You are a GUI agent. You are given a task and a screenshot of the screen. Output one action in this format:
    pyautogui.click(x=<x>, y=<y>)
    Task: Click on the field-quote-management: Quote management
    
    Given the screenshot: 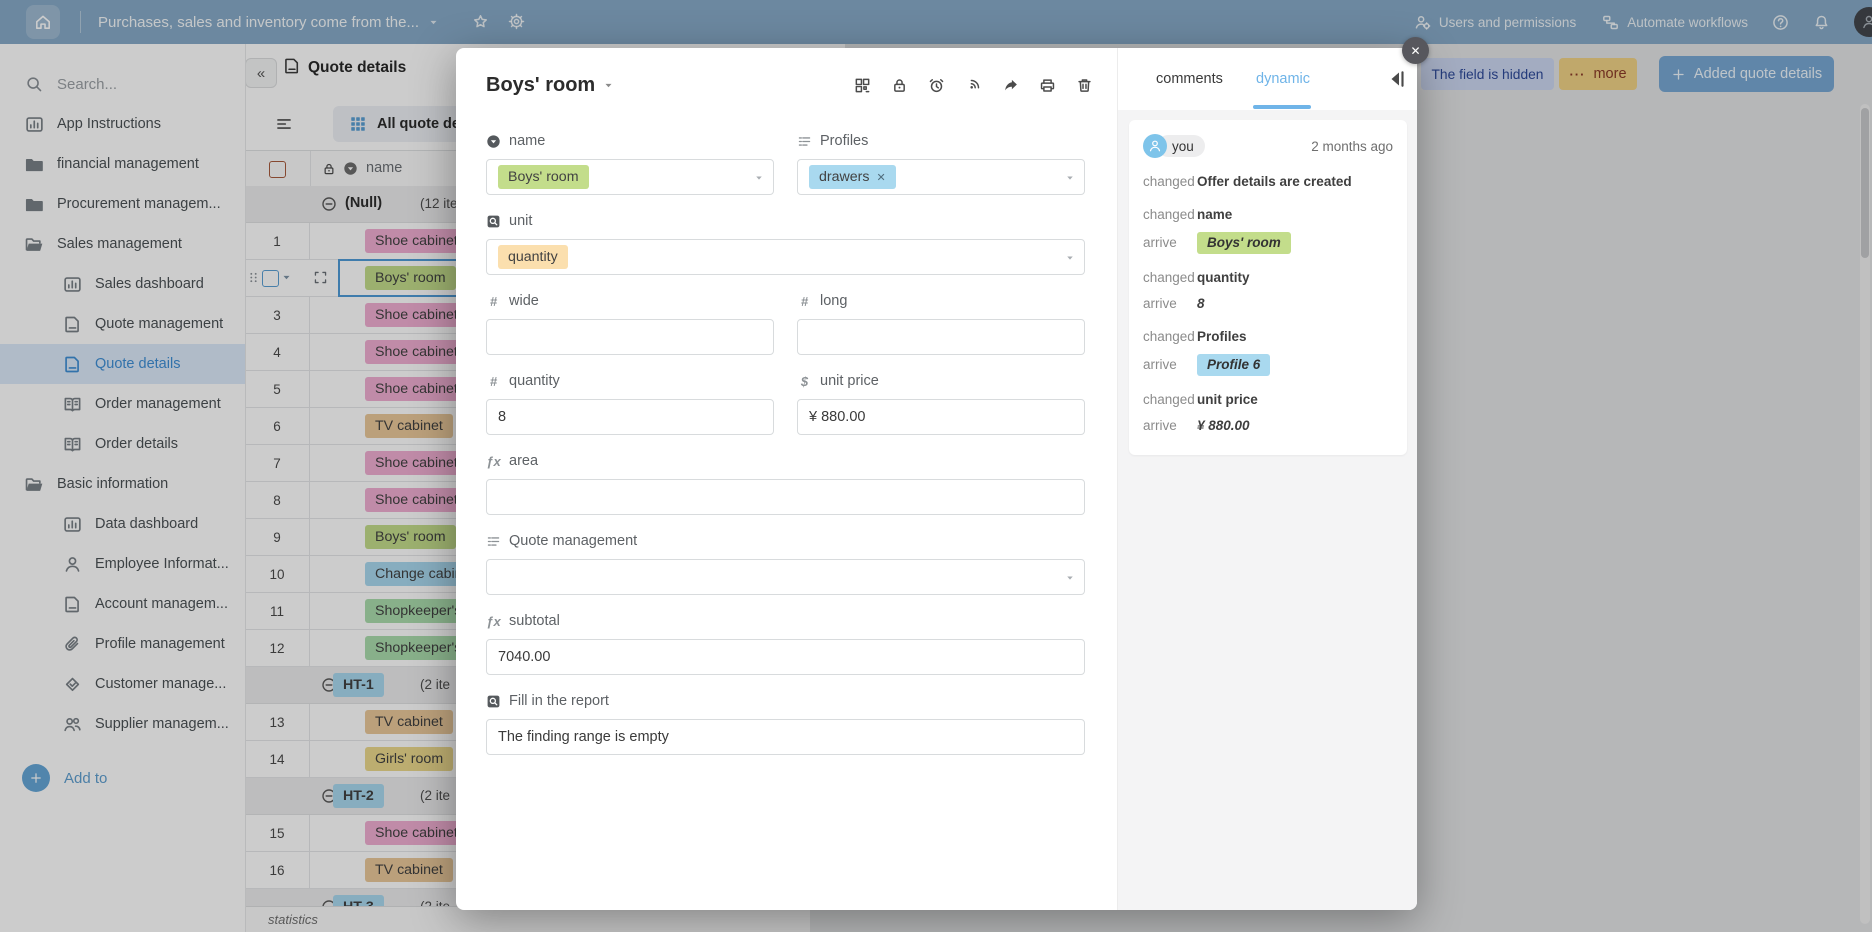 What is the action you would take?
    pyautogui.click(x=785, y=563)
    